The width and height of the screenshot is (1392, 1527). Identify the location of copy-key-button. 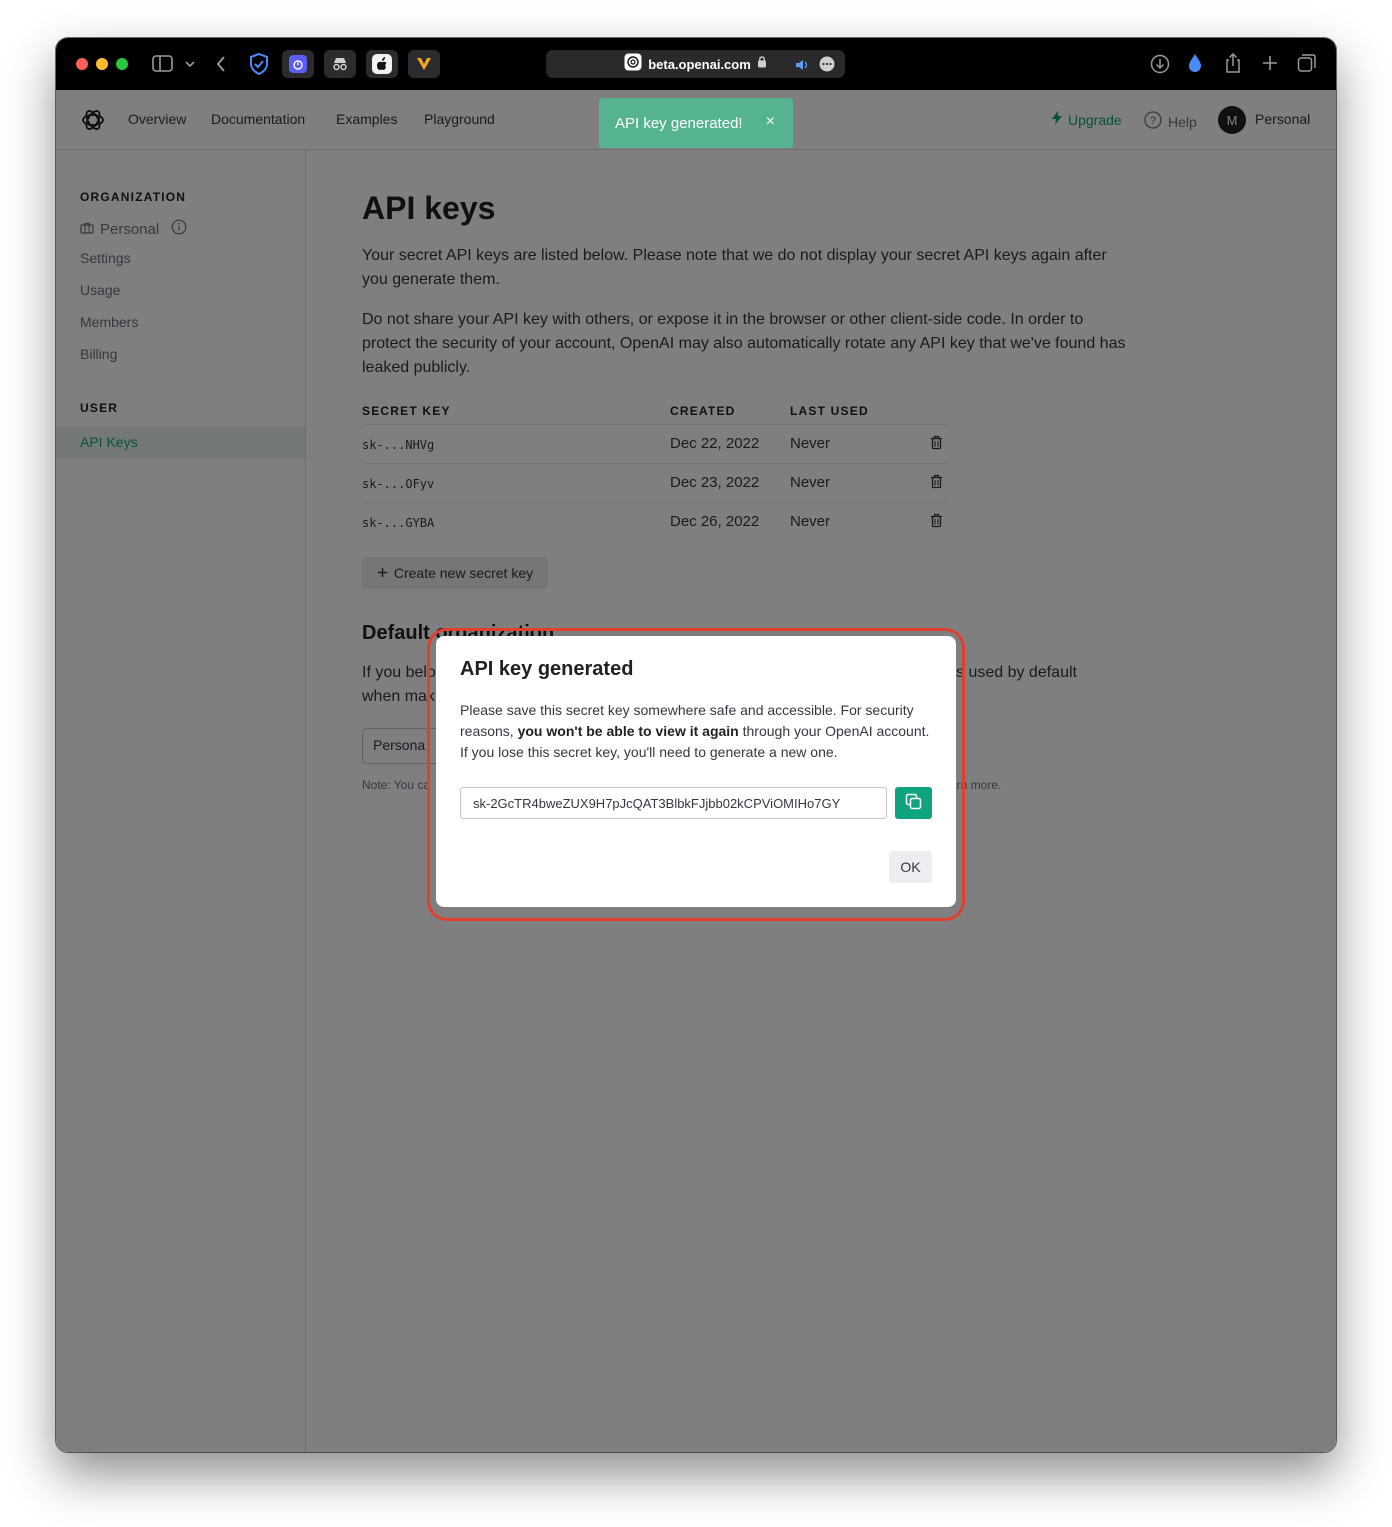
(913, 803).